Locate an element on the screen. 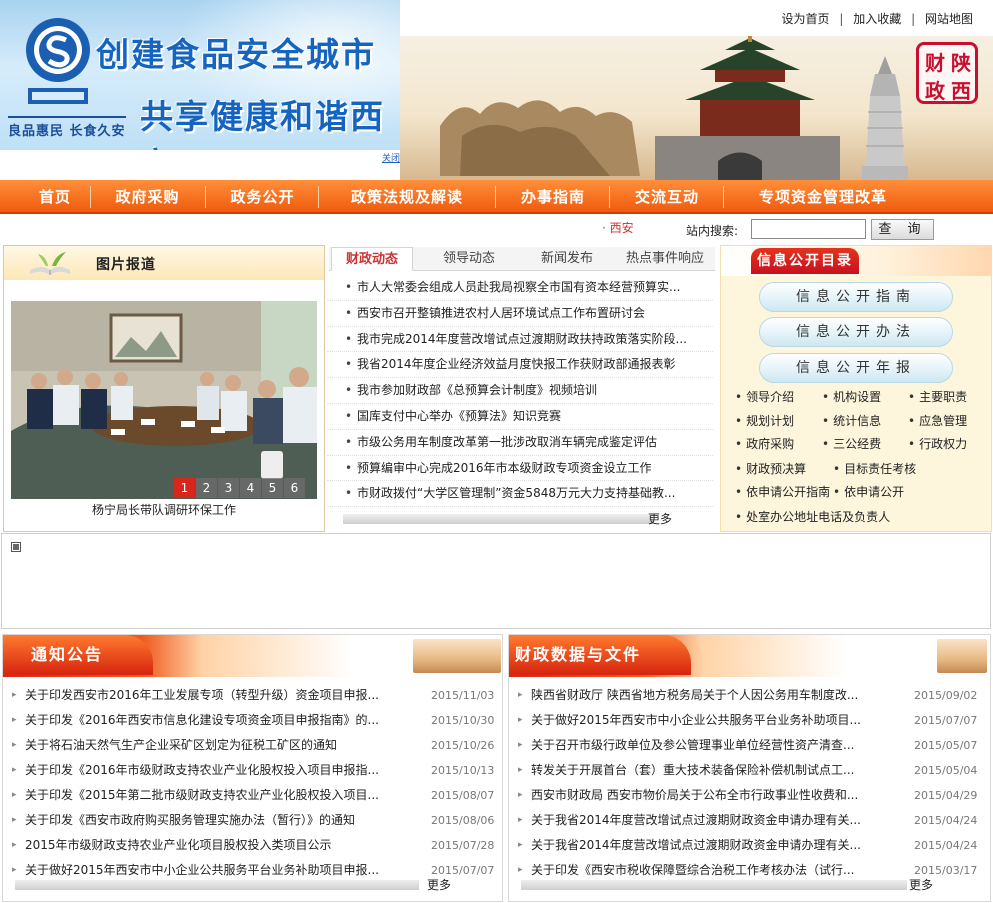  news-item: 我市参加财政部《总预算会计制度》视频培训 is located at coordinates (520, 391).